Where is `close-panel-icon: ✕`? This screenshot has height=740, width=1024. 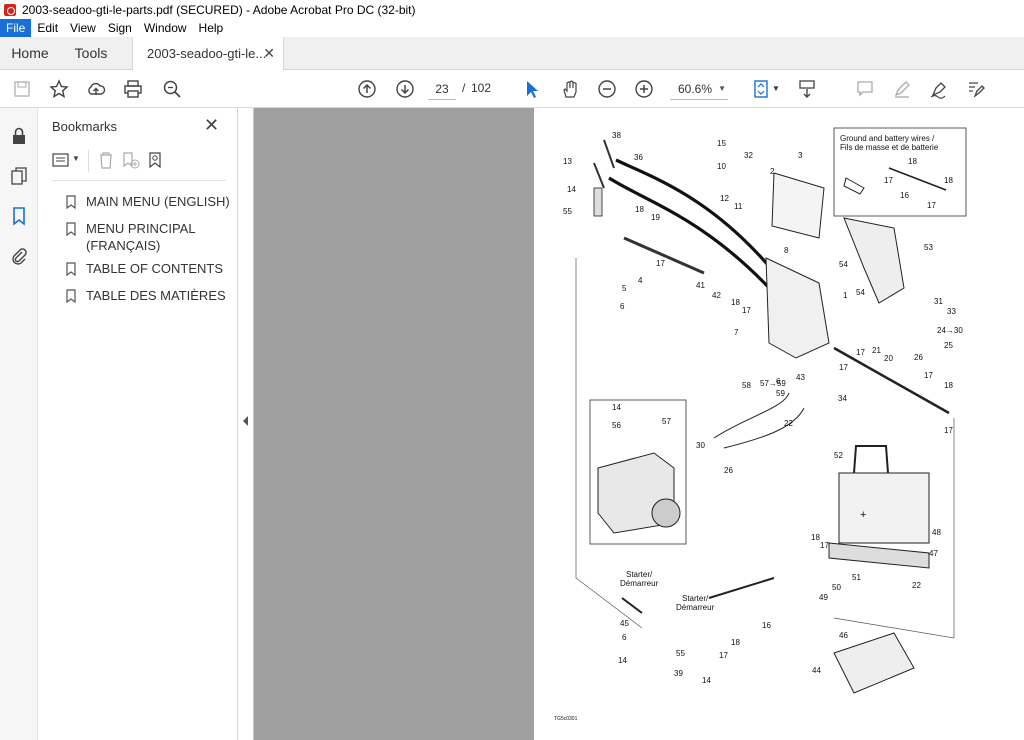 close-panel-icon: ✕ is located at coordinates (211, 125).